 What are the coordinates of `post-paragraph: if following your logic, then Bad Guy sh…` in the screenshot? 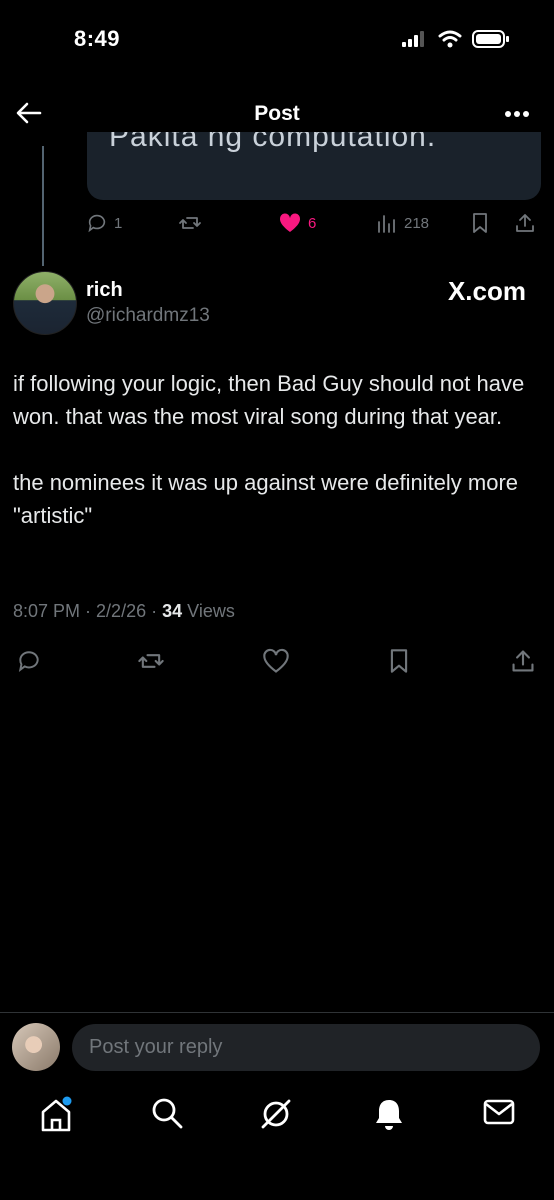 It's located at (269, 400).